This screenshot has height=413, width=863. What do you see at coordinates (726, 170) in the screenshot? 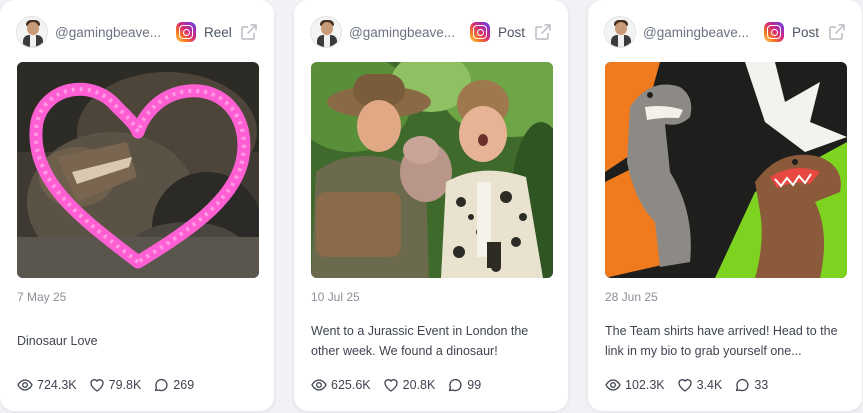
I see `post-image-team-shirt-dinosaurs` at bounding box center [726, 170].